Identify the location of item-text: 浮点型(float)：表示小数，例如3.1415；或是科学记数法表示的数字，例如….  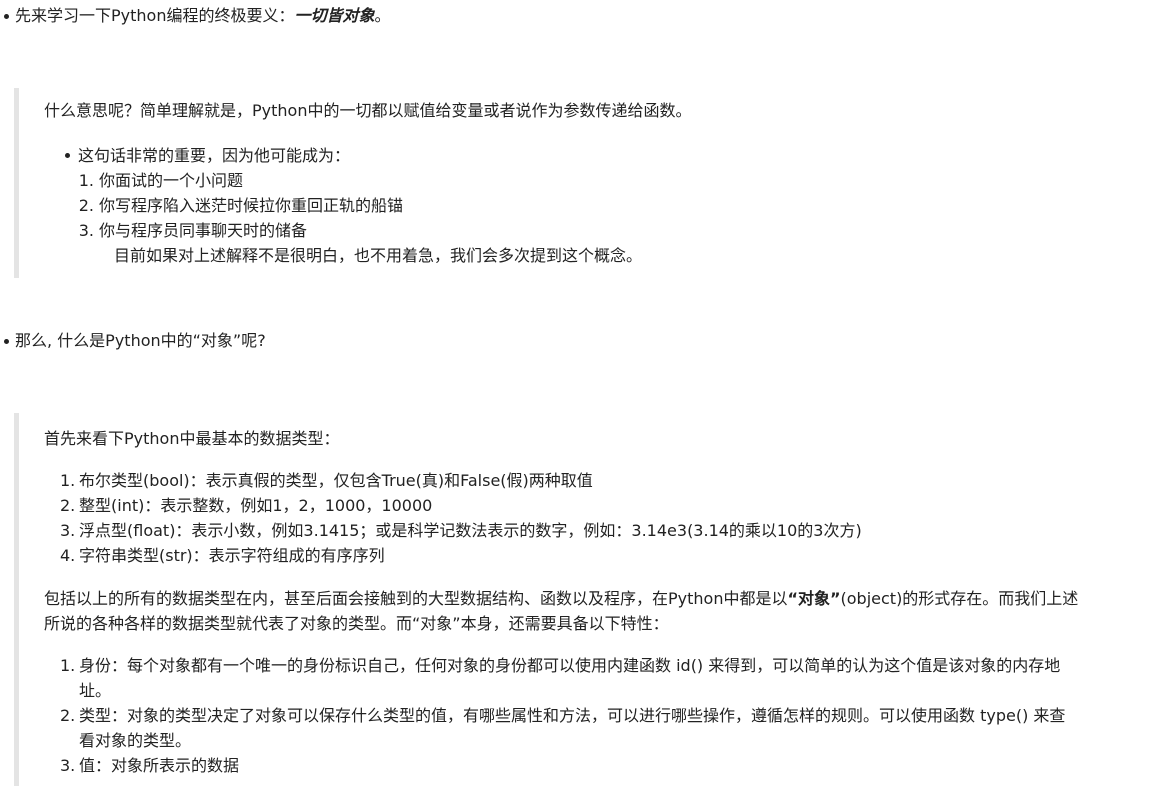
(470, 530).